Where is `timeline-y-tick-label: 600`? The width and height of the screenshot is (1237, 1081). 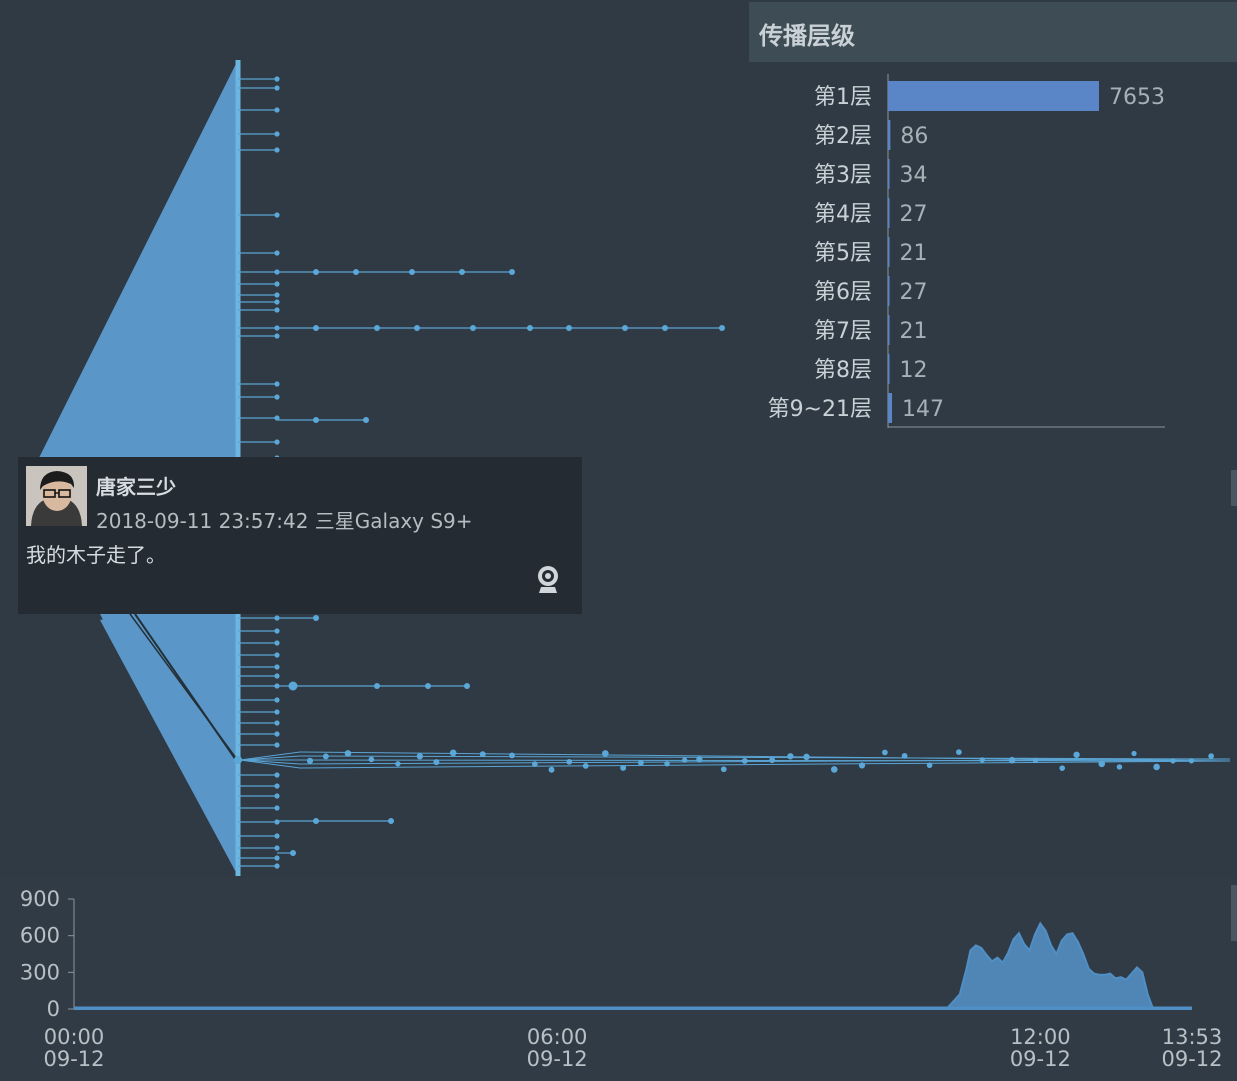 timeline-y-tick-label: 600 is located at coordinates (40, 936).